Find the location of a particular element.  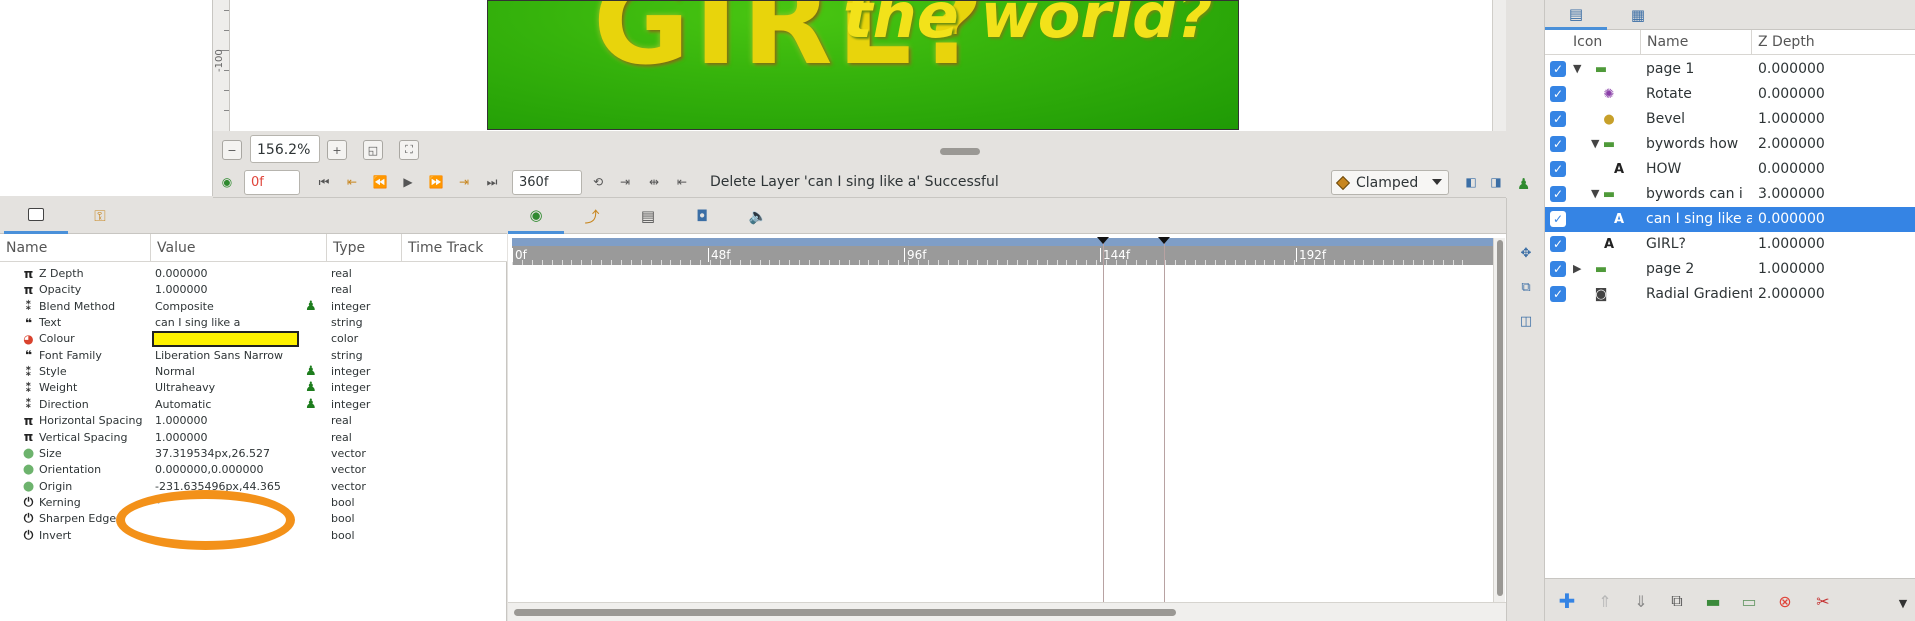

param-value: Automatic is located at coordinates (183, 404).